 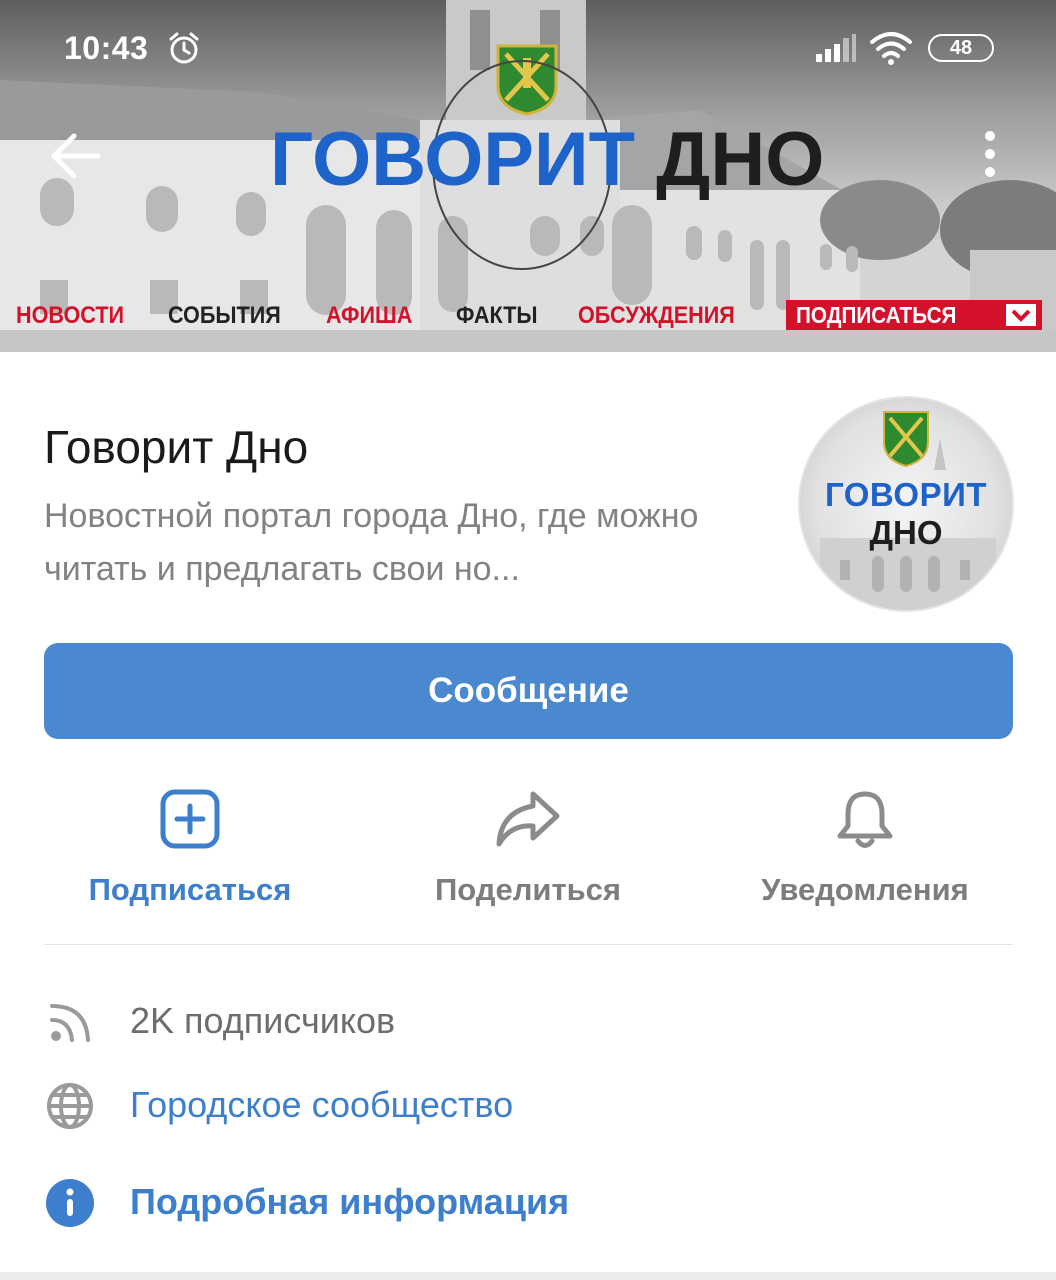 I want to click on community-category: Городское сообщество, so click(x=322, y=1104).